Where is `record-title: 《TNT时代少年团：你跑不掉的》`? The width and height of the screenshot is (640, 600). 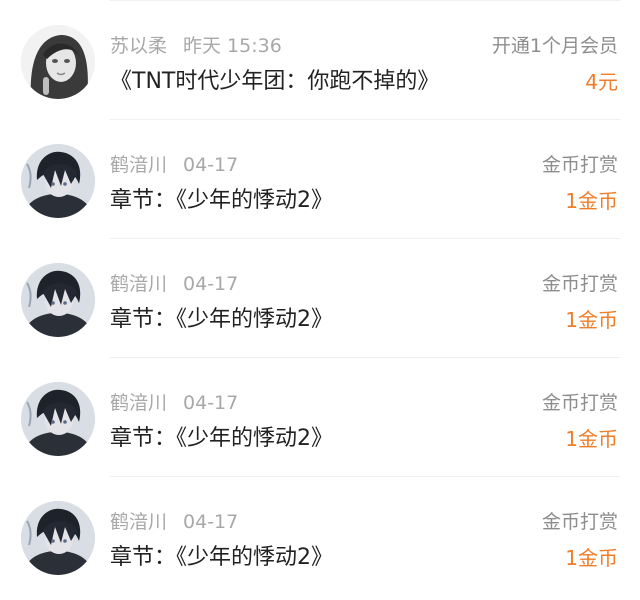
record-title: 《TNT时代少年团：你跑不掉的》 is located at coordinates (274, 82).